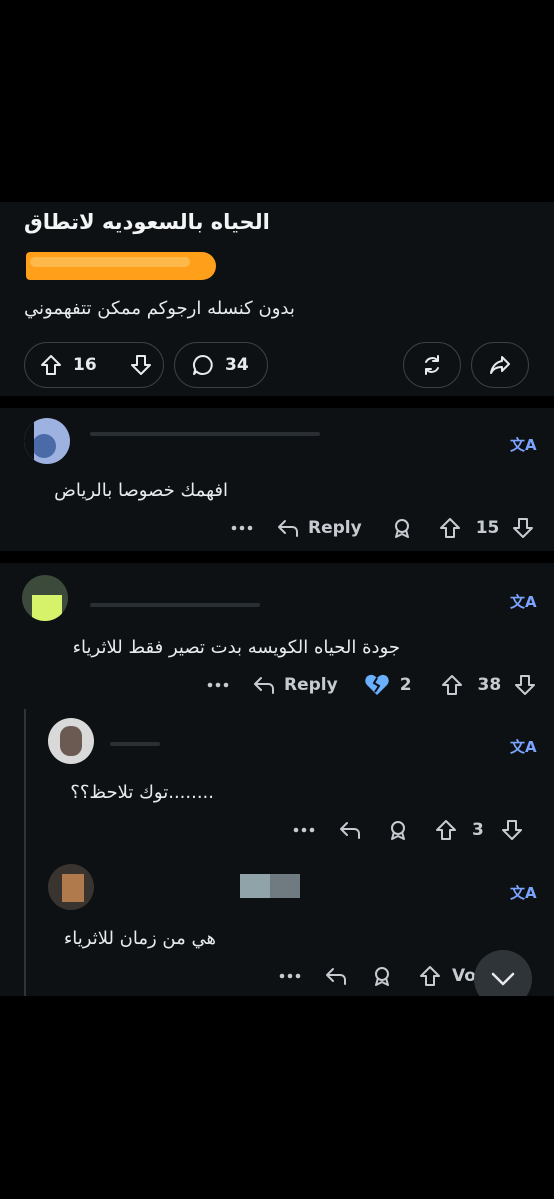  Describe the element at coordinates (277, 478) in the screenshot. I see `comment-1: 文A افهمك خصوصا بالرياض Reply 15` at that location.